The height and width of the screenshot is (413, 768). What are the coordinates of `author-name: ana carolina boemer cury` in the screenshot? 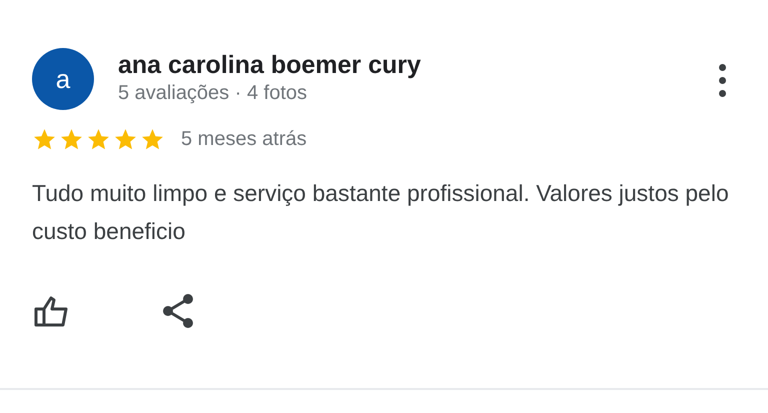 It's located at (270, 65).